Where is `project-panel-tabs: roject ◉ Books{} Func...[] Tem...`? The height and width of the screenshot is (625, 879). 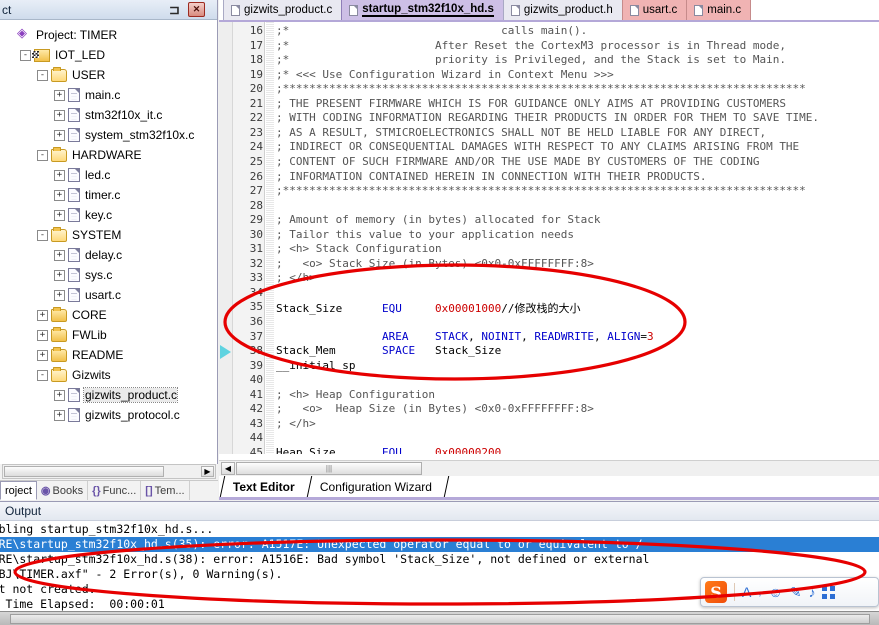
project-panel-tabs: roject ◉ Books{} Func...[] Tem... is located at coordinates (109, 490).